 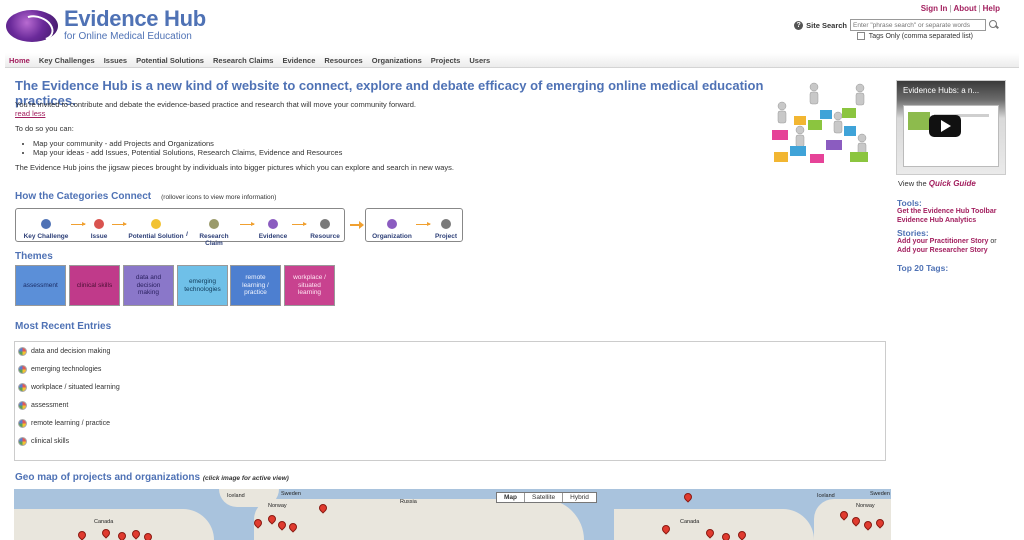 I want to click on list-item: assessment, so click(x=43, y=405).